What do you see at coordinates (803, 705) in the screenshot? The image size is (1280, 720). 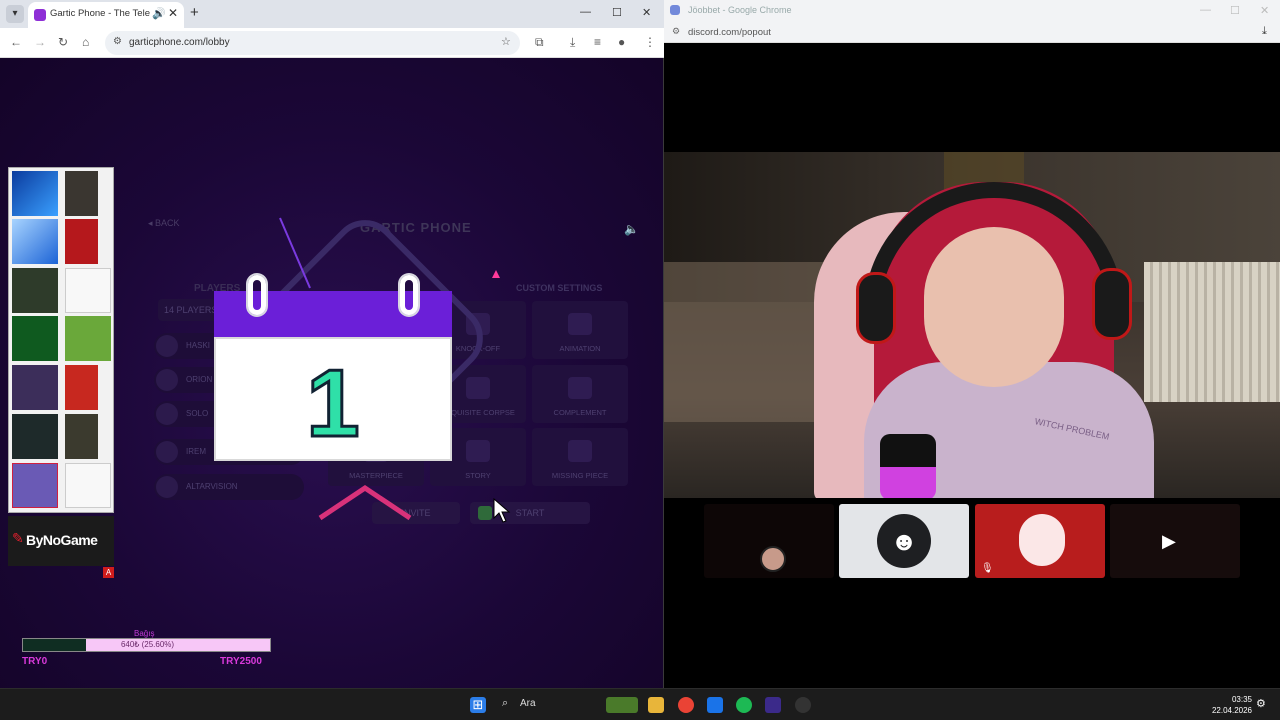 I see `obs-icon` at bounding box center [803, 705].